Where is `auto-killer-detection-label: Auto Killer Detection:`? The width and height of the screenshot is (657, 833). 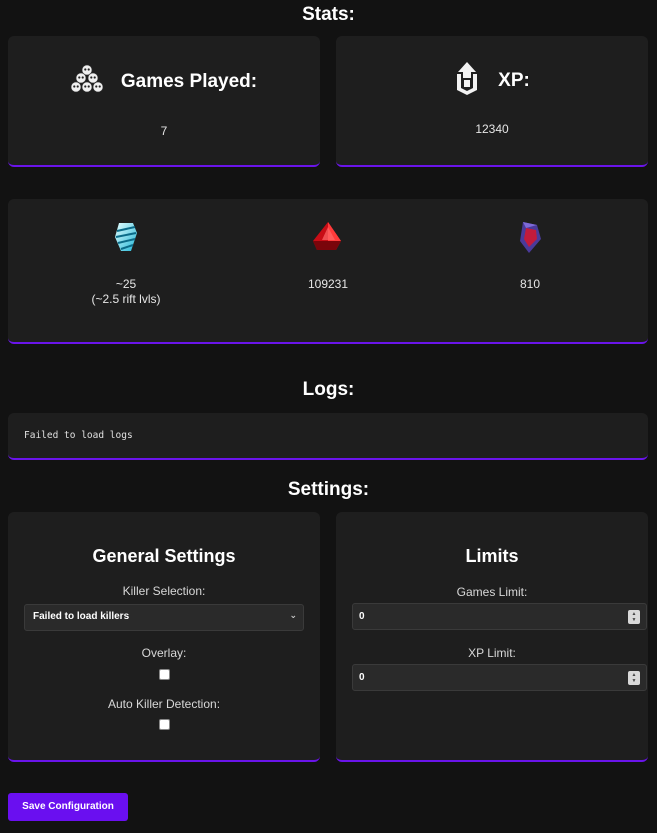
auto-killer-detection-label: Auto Killer Detection: is located at coordinates (164, 704).